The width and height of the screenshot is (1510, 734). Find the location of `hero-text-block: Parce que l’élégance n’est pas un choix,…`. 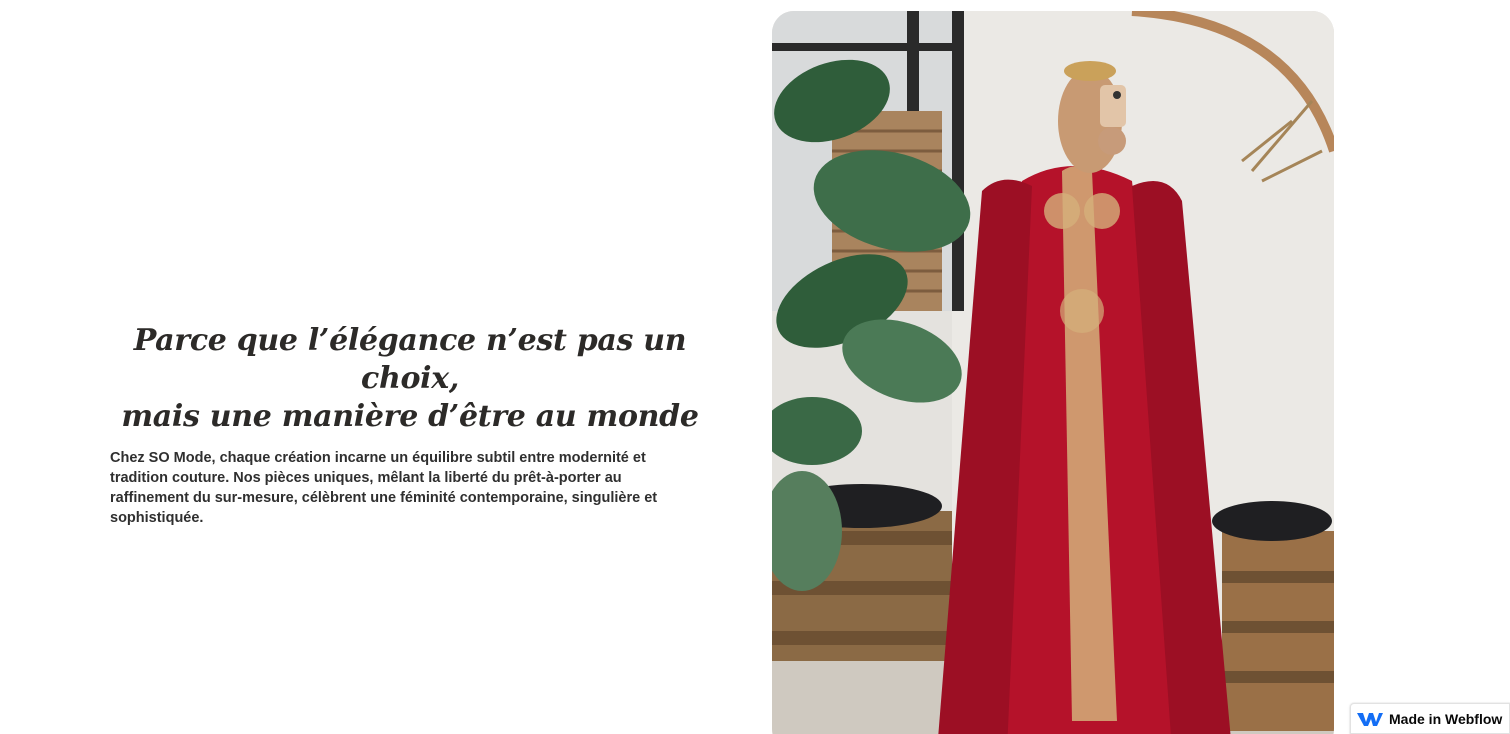

hero-text-block: Parce que l’élégance n’est pas un choix,… is located at coordinates (410, 425).